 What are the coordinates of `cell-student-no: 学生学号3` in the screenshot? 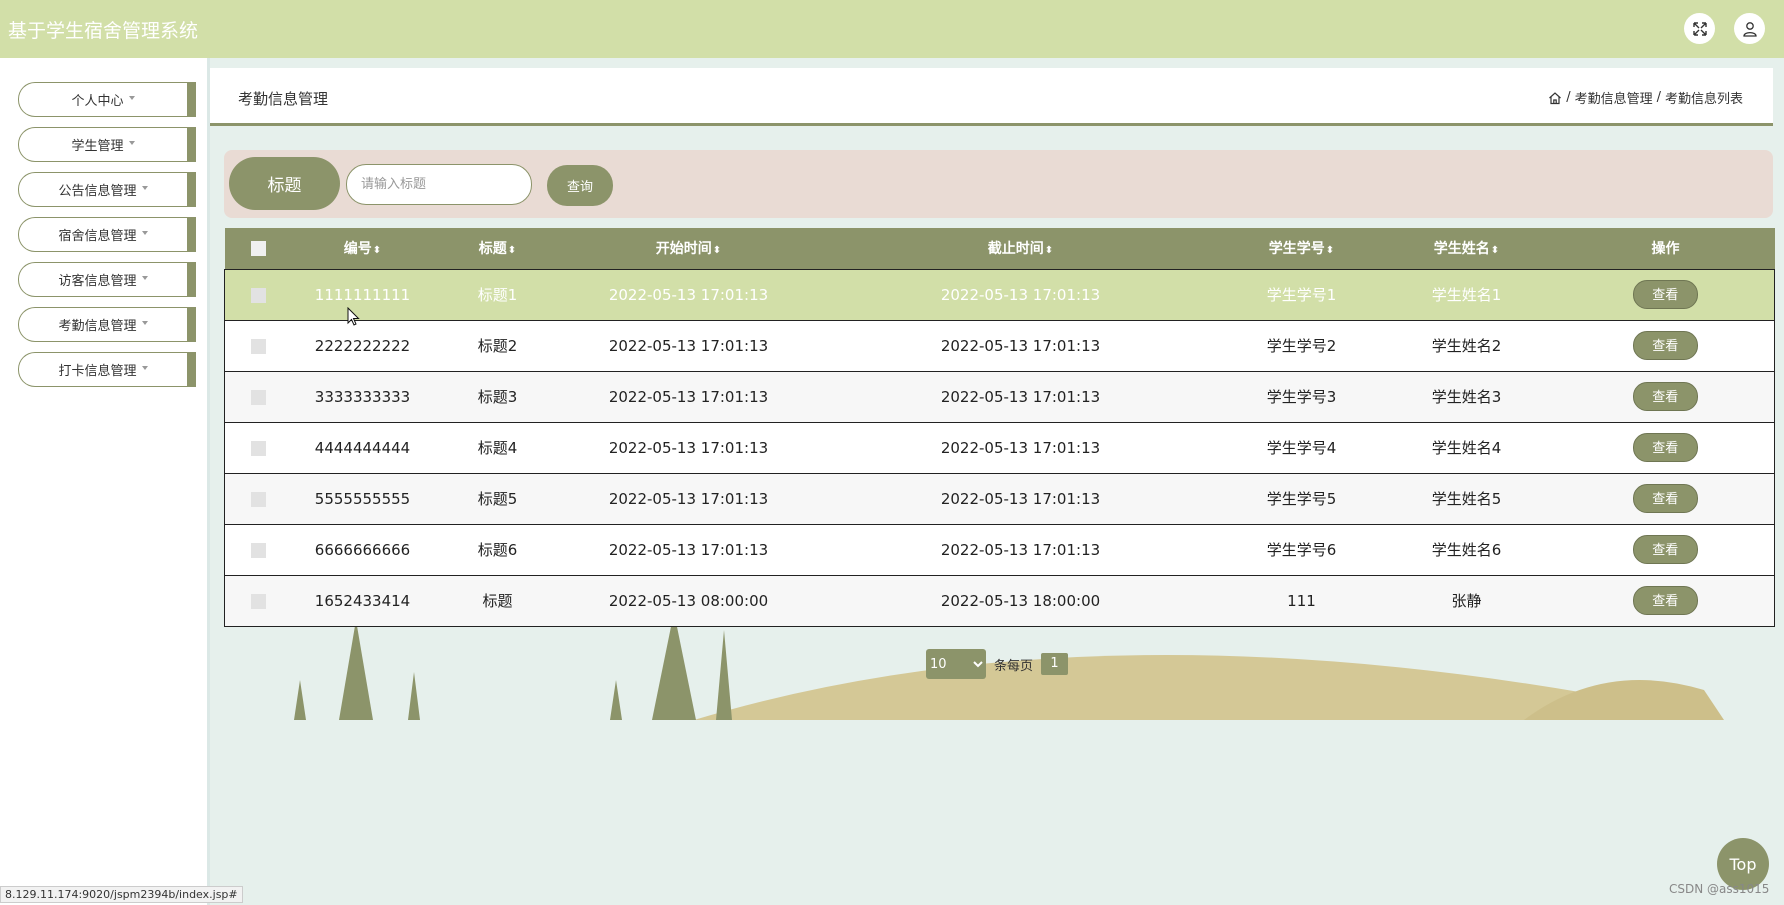 It's located at (1301, 396).